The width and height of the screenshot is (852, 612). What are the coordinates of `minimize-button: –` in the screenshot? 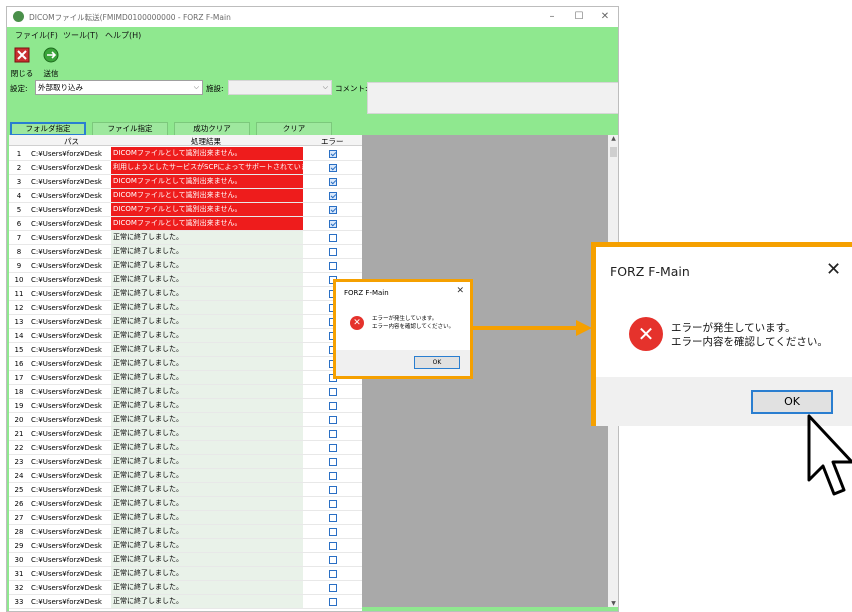 It's located at (552, 17).